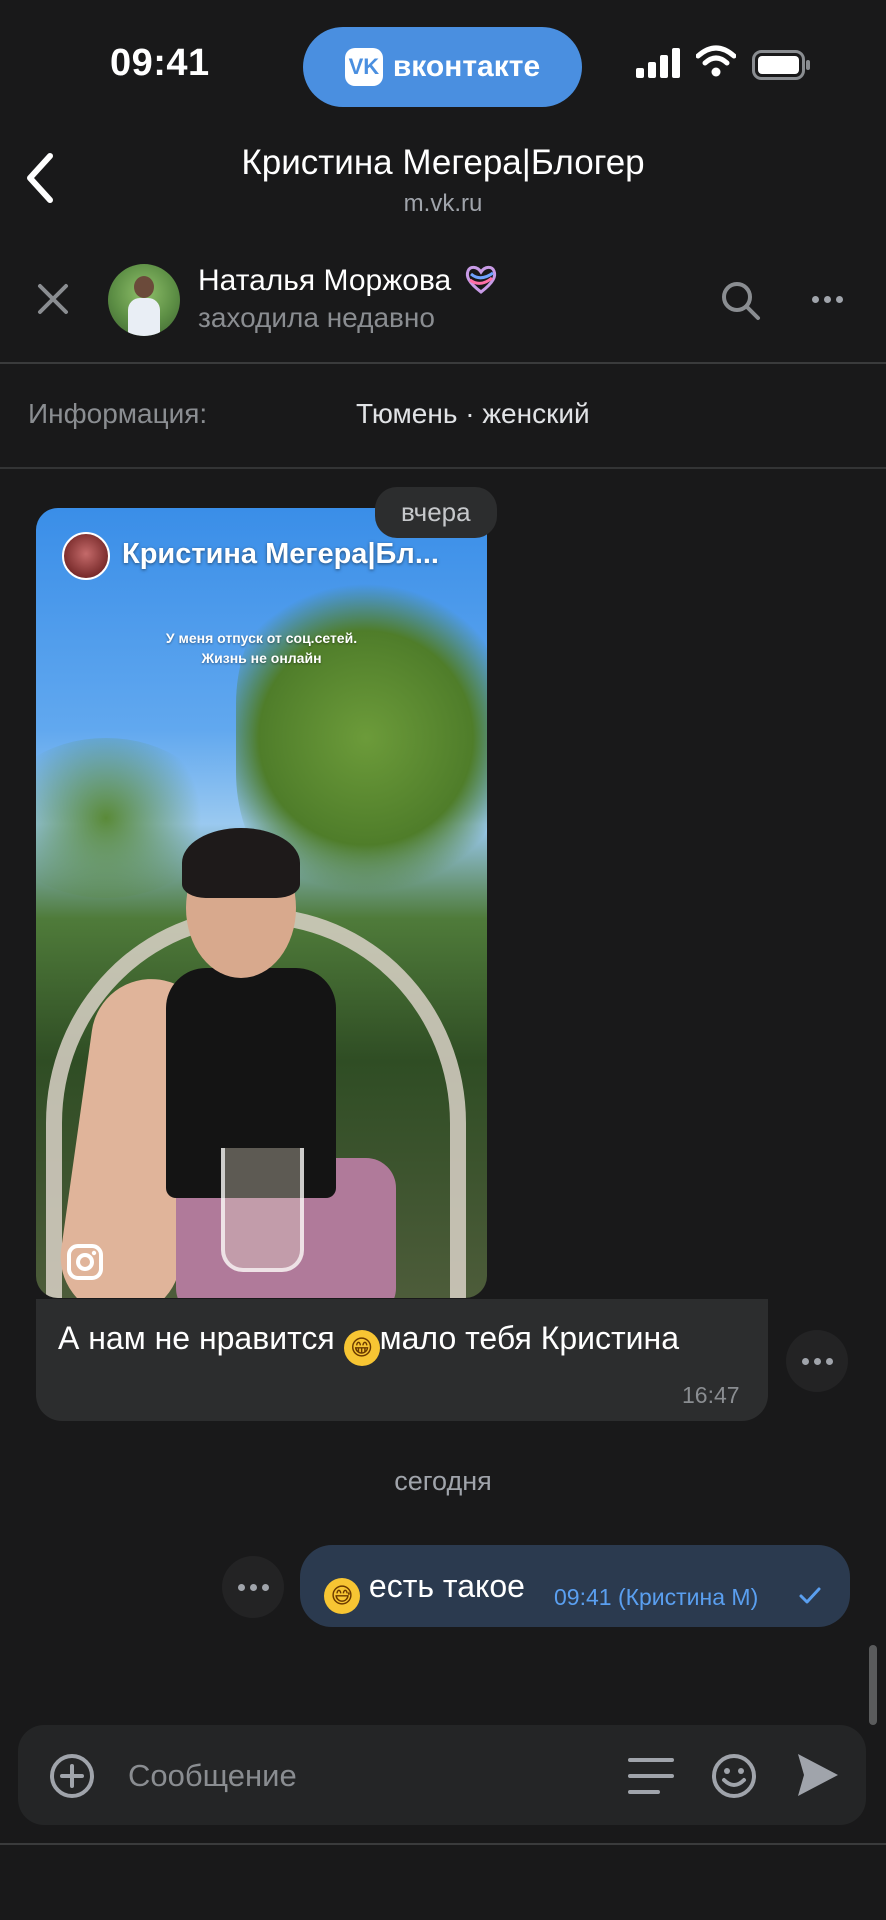 The image size is (886, 1920). I want to click on contact-status: заходила недавно, so click(316, 317).